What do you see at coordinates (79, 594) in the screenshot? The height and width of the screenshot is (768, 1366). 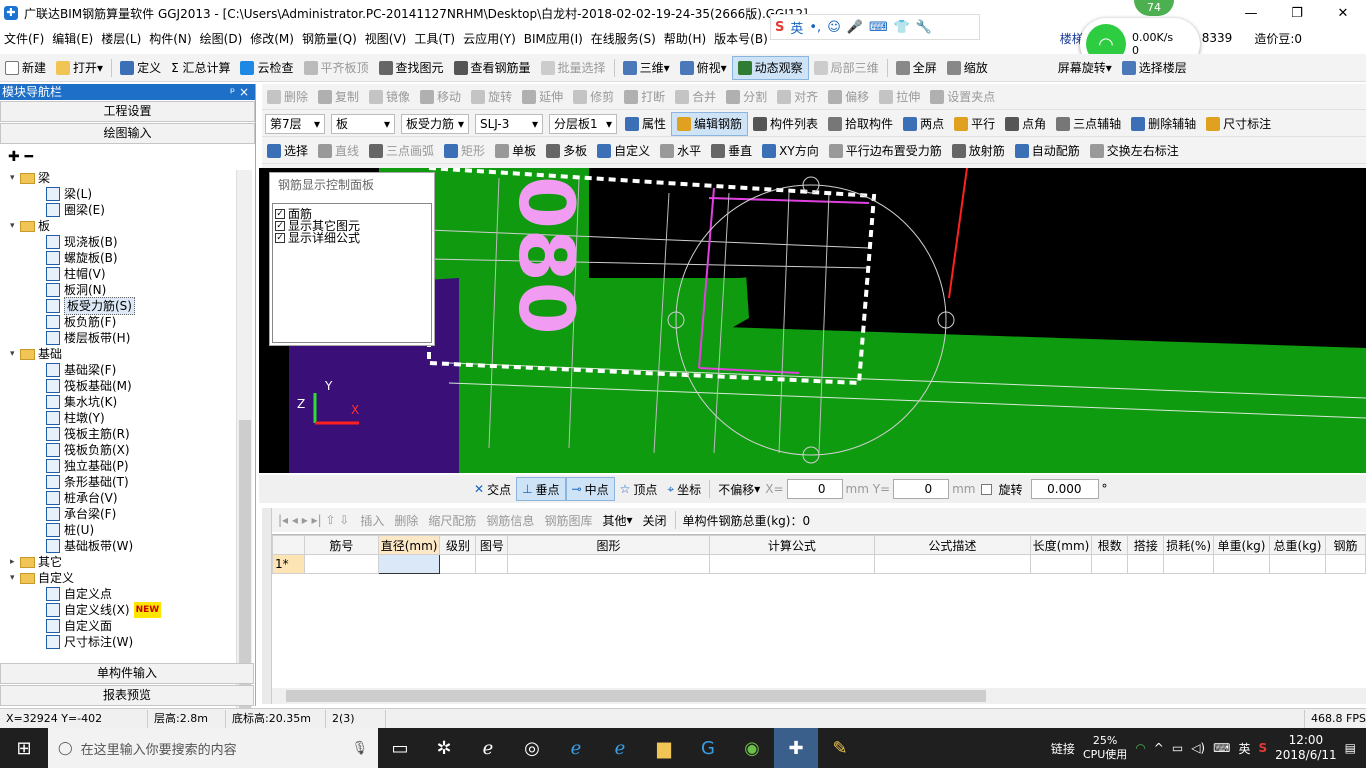 I see `tree-item: 自定义点` at bounding box center [79, 594].